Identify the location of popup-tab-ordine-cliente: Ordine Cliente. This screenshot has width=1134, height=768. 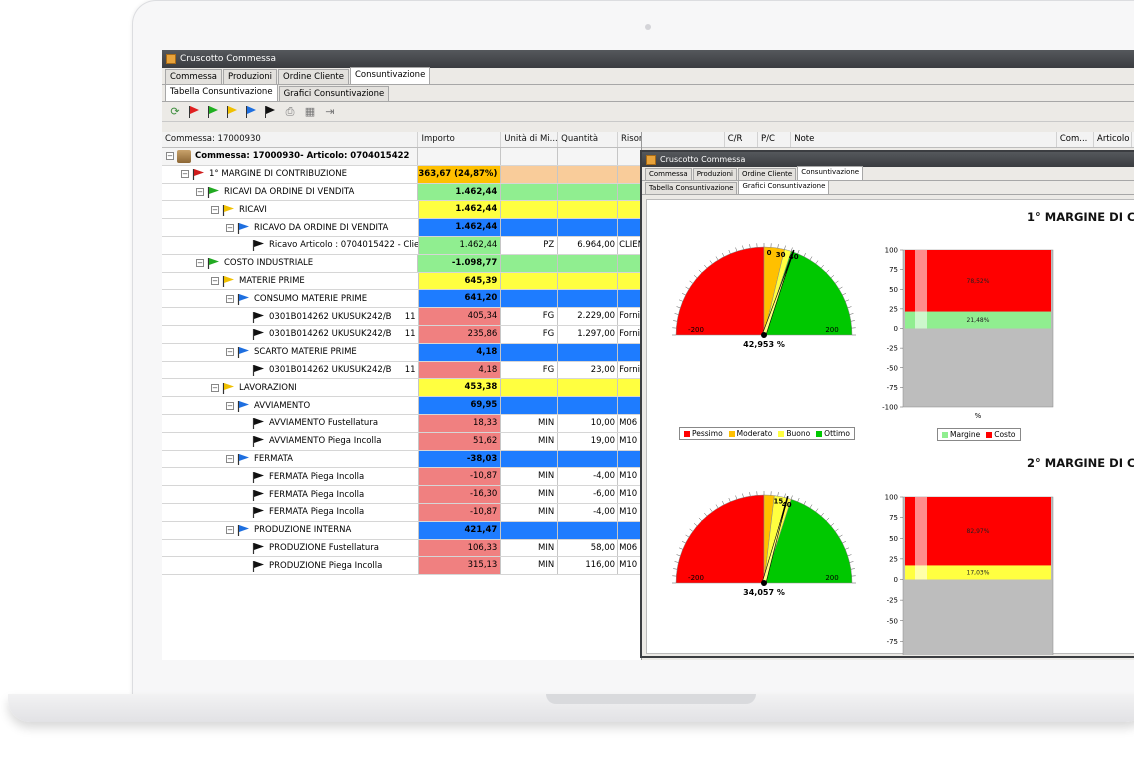
(767, 174).